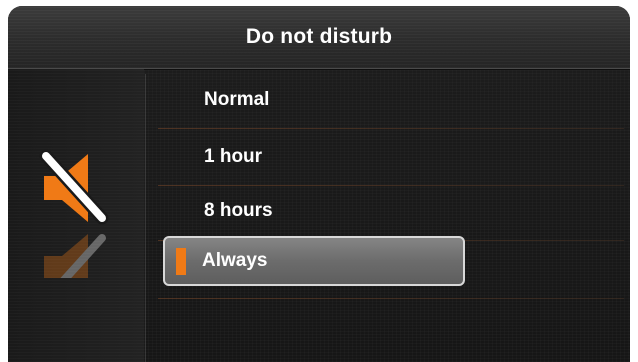 The image size is (638, 362). What do you see at coordinates (394, 211) in the screenshot?
I see `menu-item-8-hours: 8 hours` at bounding box center [394, 211].